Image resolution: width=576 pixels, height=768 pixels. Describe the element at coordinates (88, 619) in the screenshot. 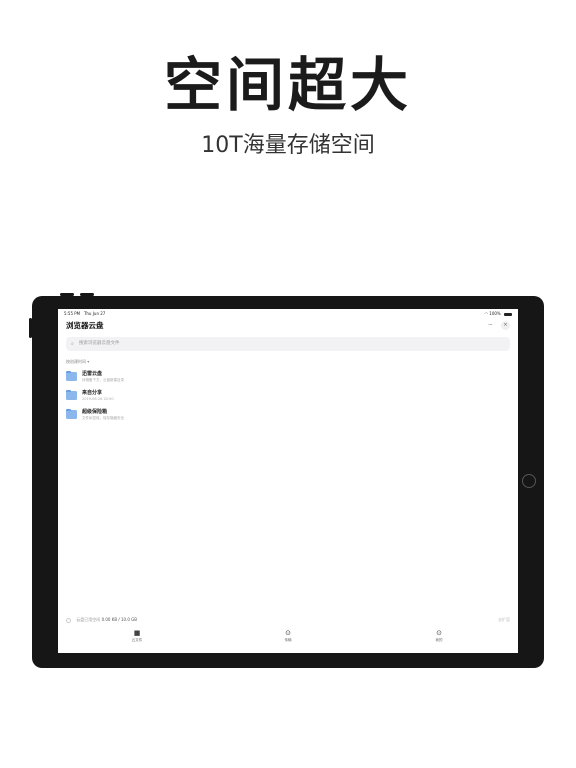

I see `storage-label: 云盘已用空间` at that location.